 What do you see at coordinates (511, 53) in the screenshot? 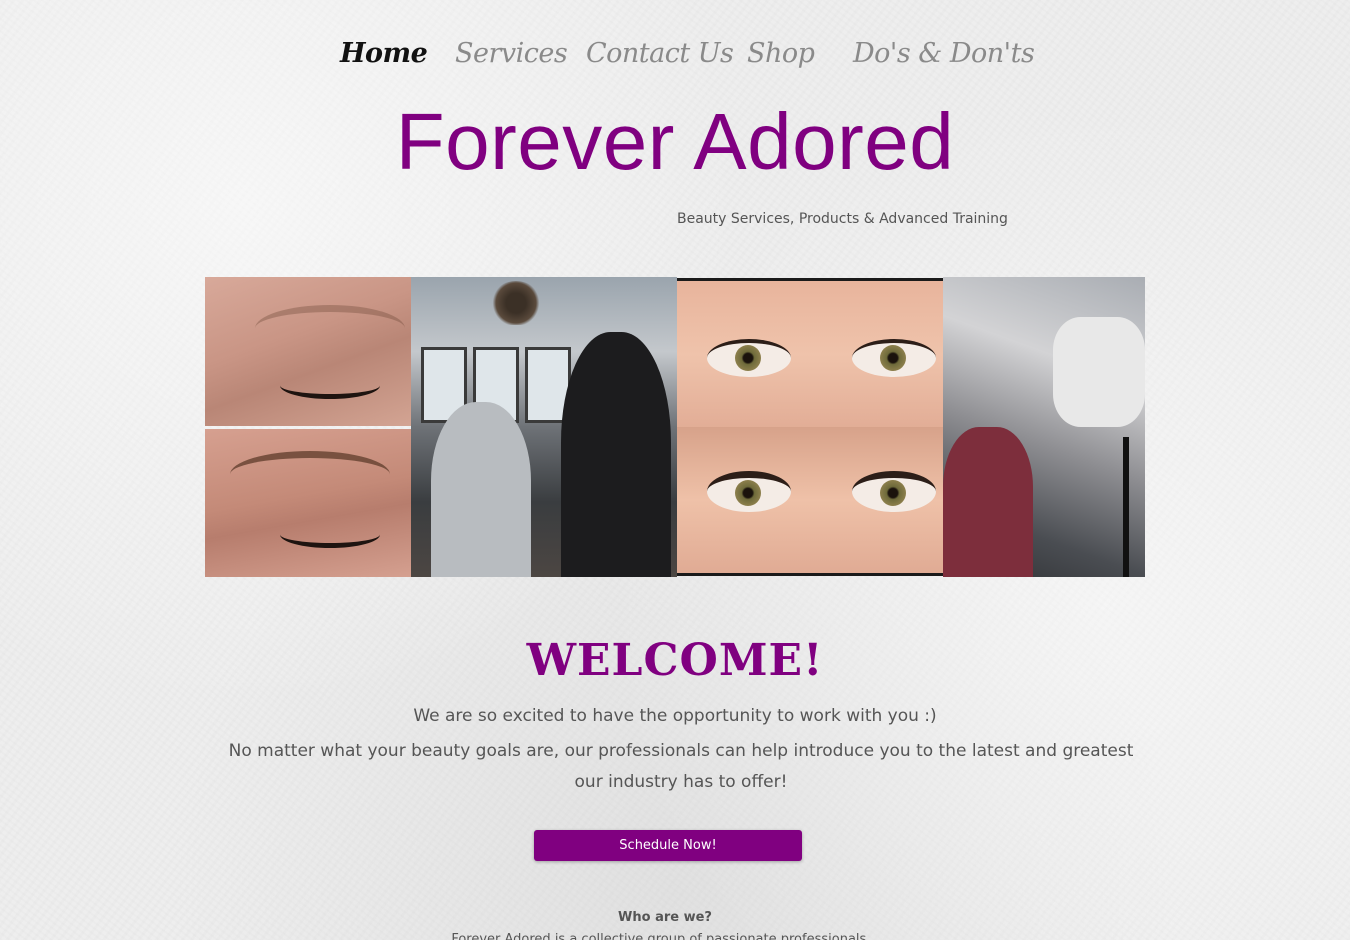
I see `nav-services: Services` at bounding box center [511, 53].